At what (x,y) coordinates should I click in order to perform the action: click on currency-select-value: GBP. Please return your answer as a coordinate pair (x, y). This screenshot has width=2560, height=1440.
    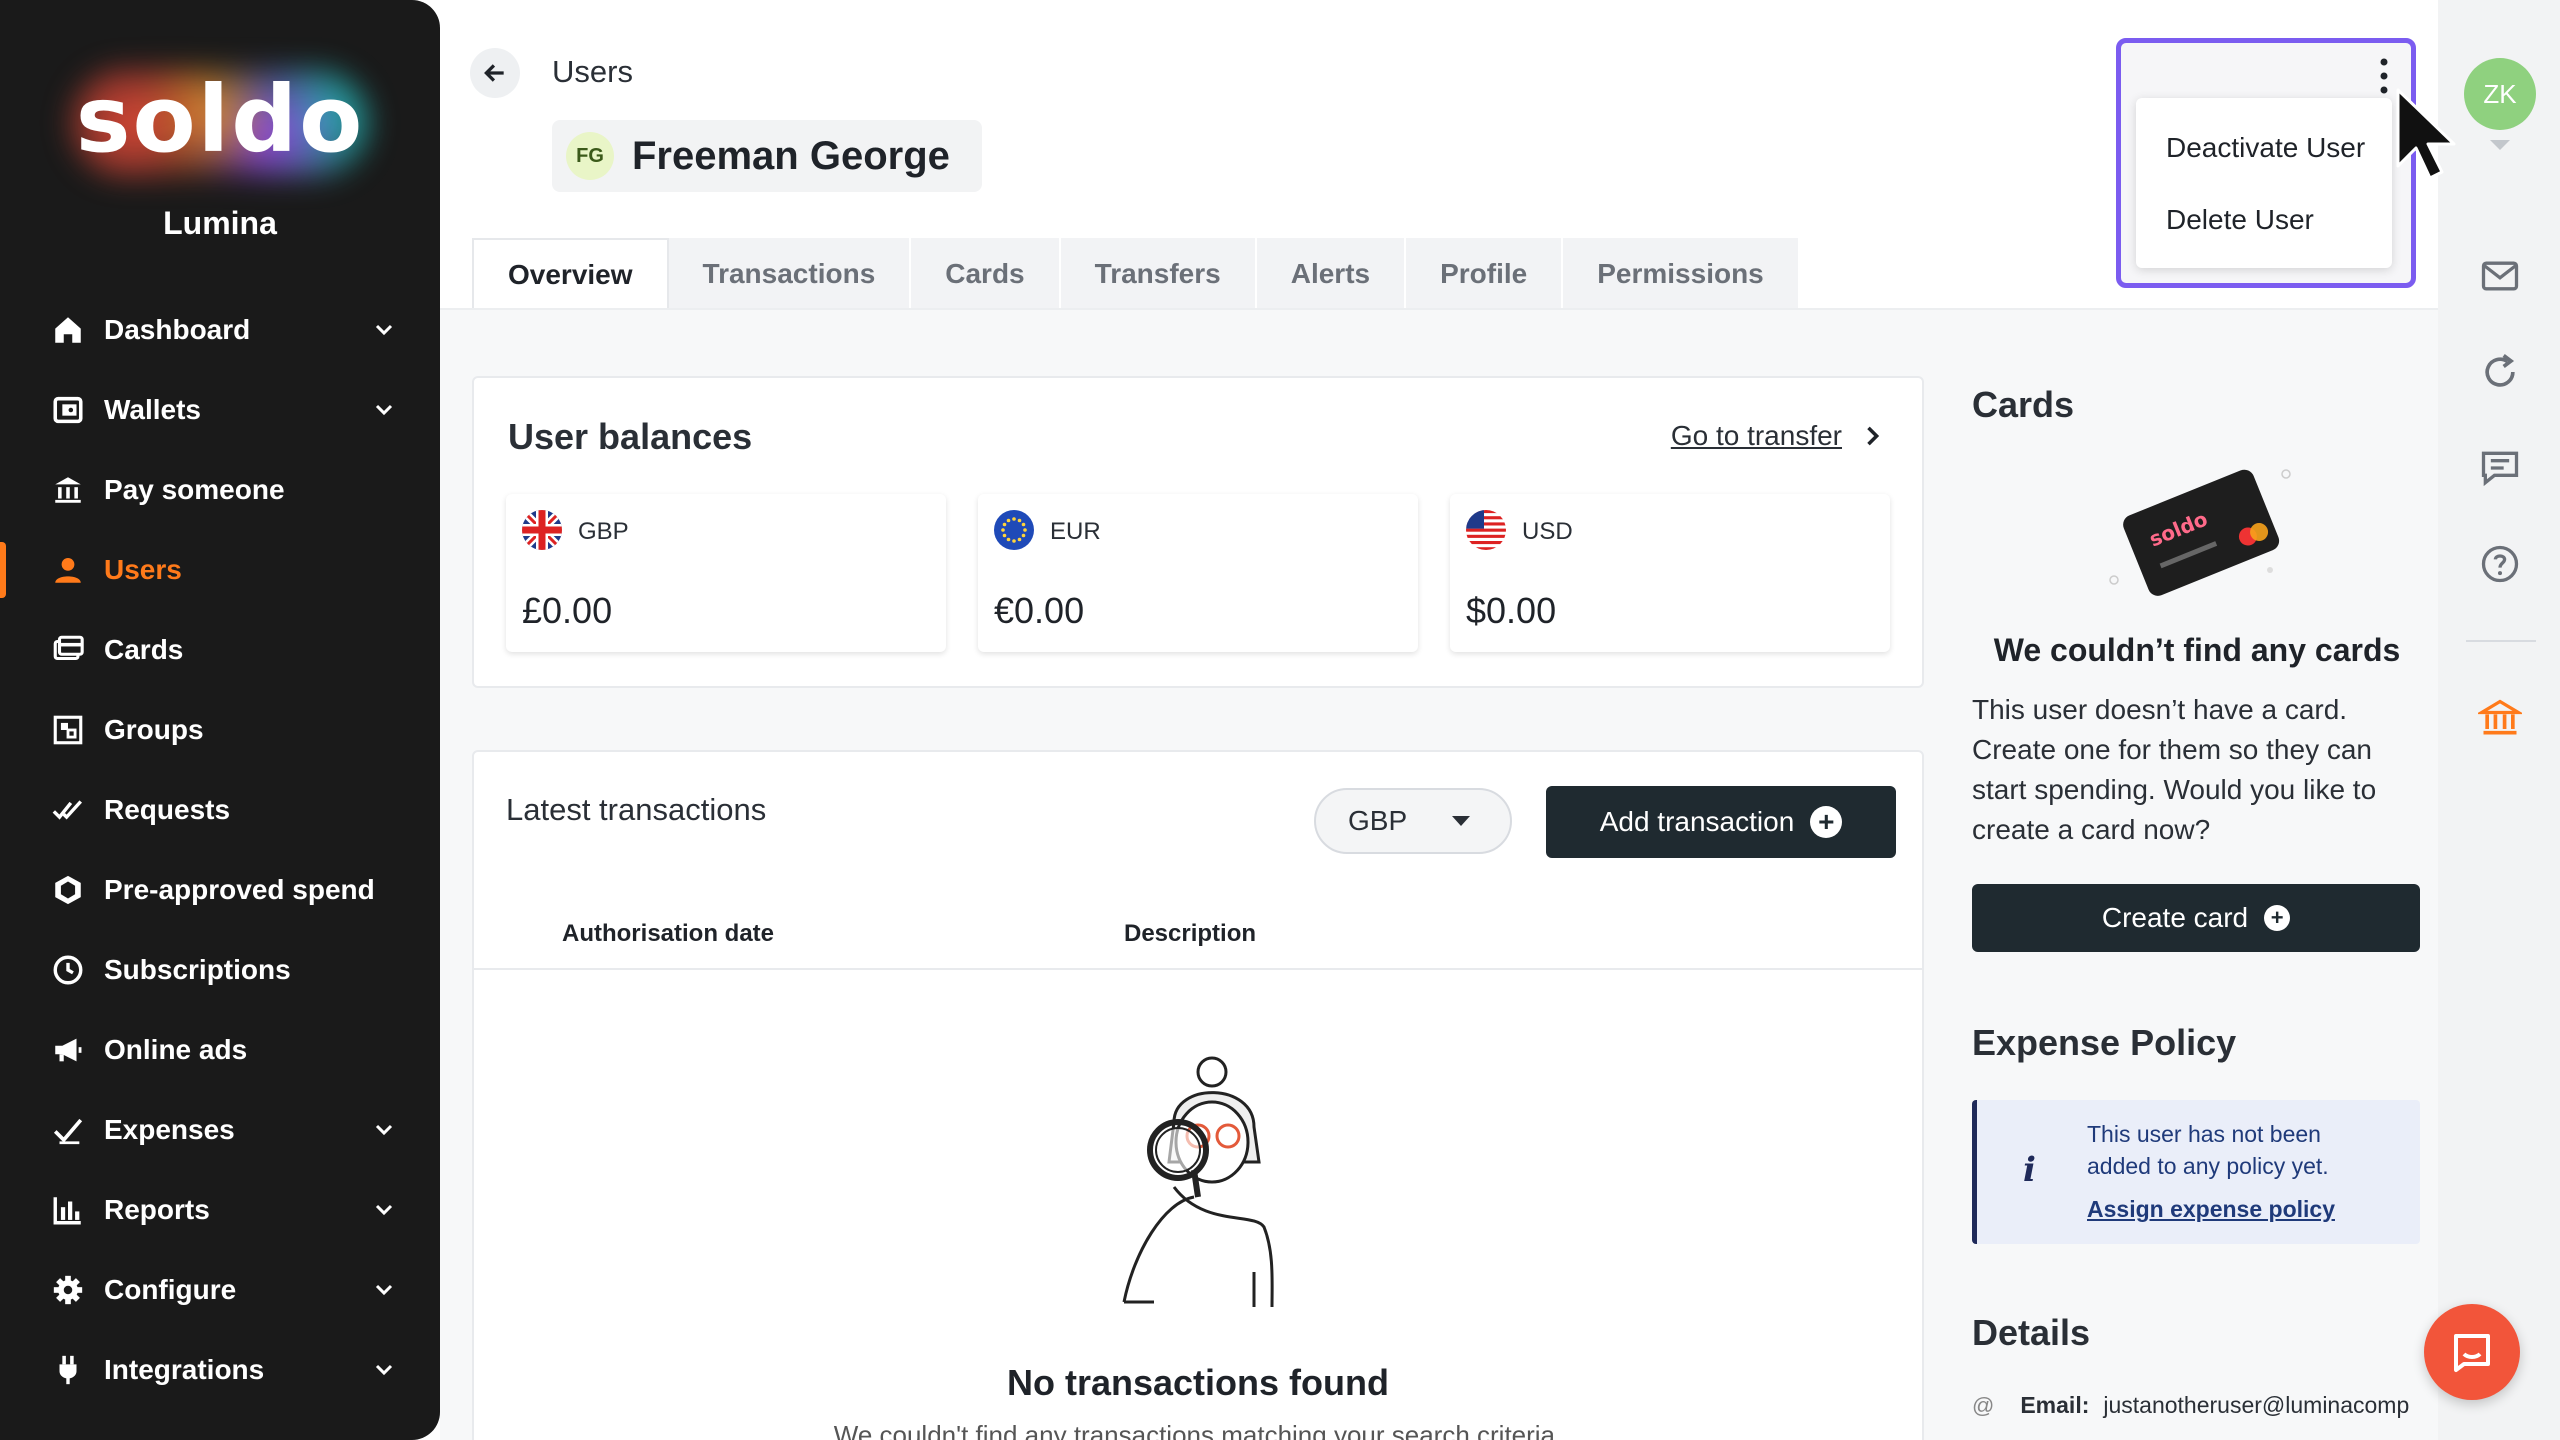
    Looking at the image, I should click on (1378, 820).